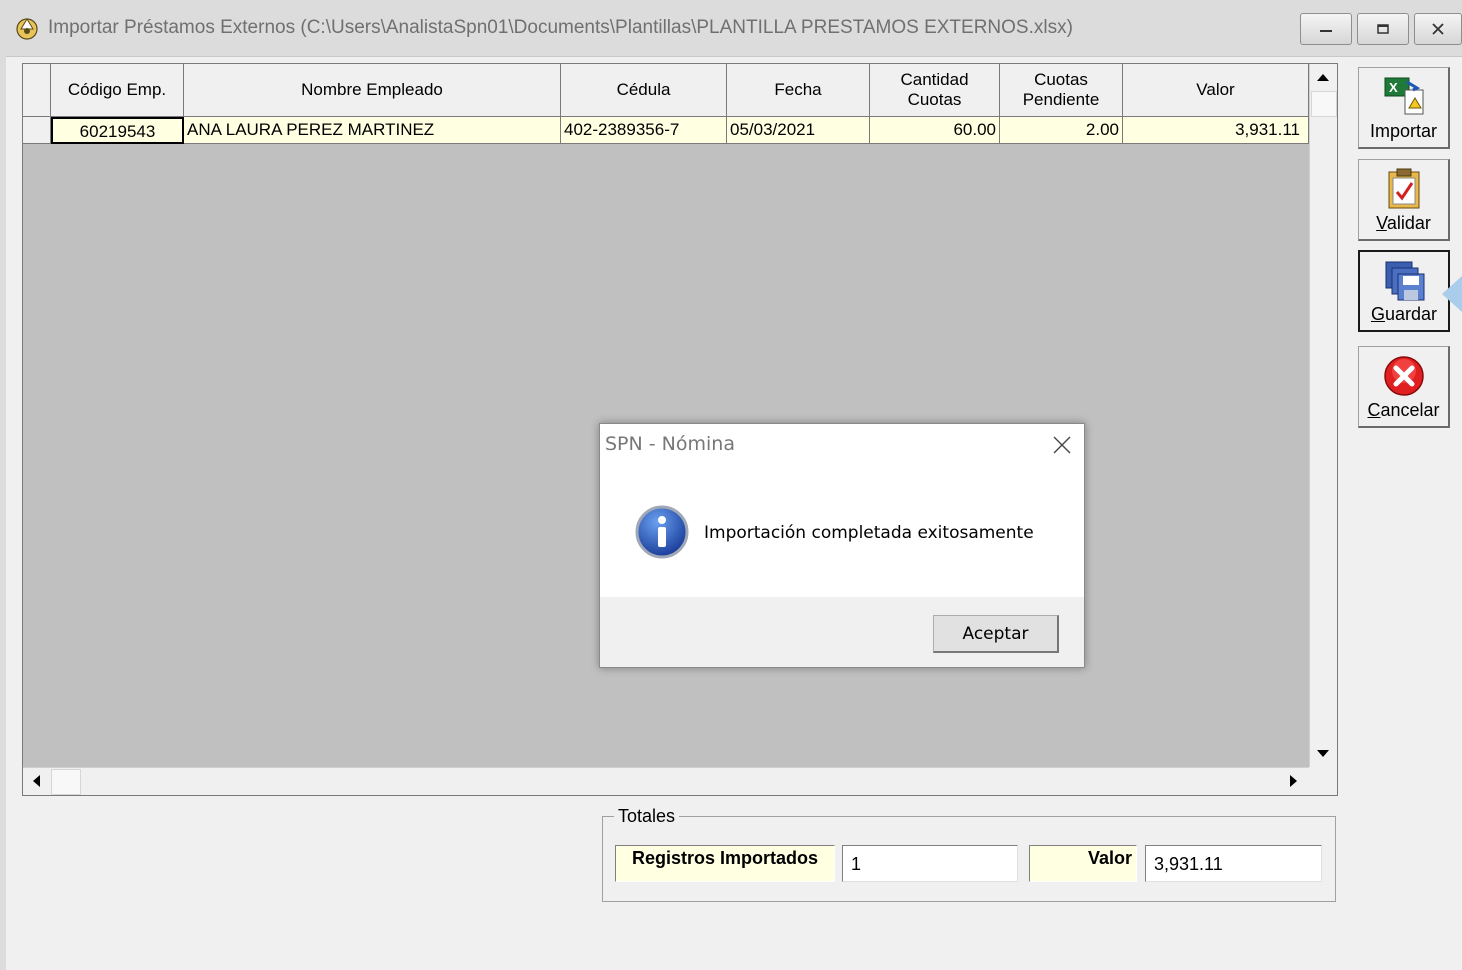 This screenshot has height=970, width=1462. Describe the element at coordinates (27, 29) in the screenshot. I see `app-logo-icon` at that location.